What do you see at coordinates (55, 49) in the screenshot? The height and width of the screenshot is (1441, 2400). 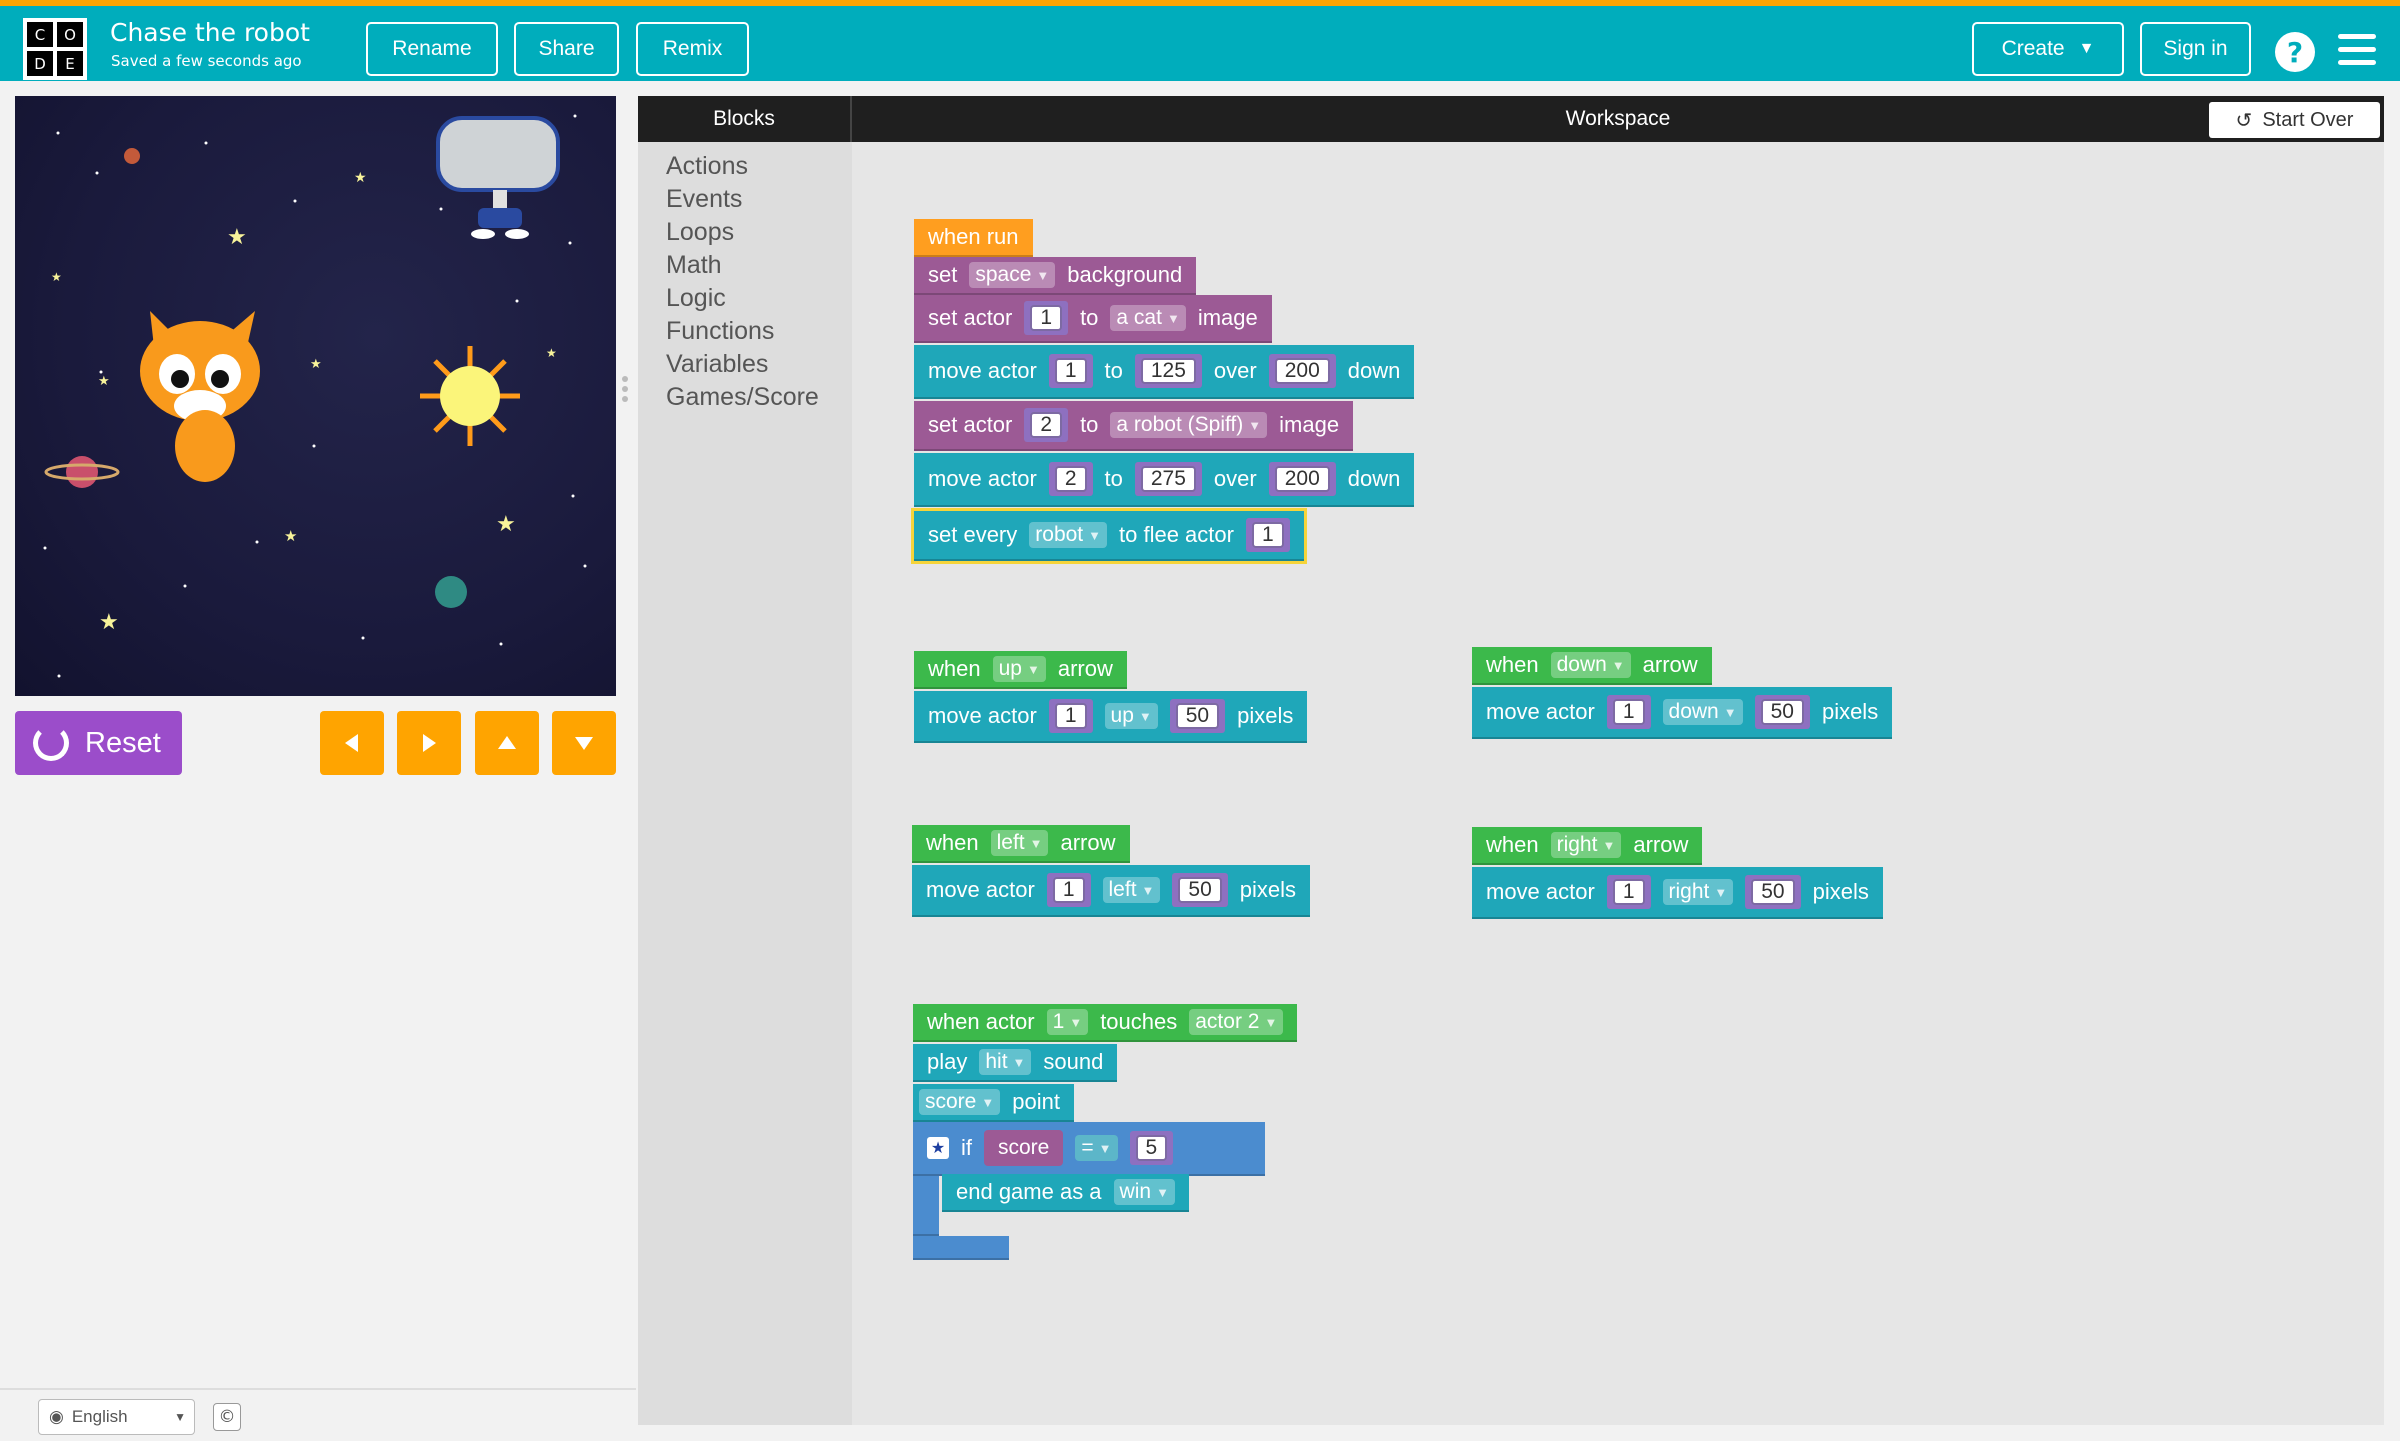 I see `code-logo: C O D E` at bounding box center [55, 49].